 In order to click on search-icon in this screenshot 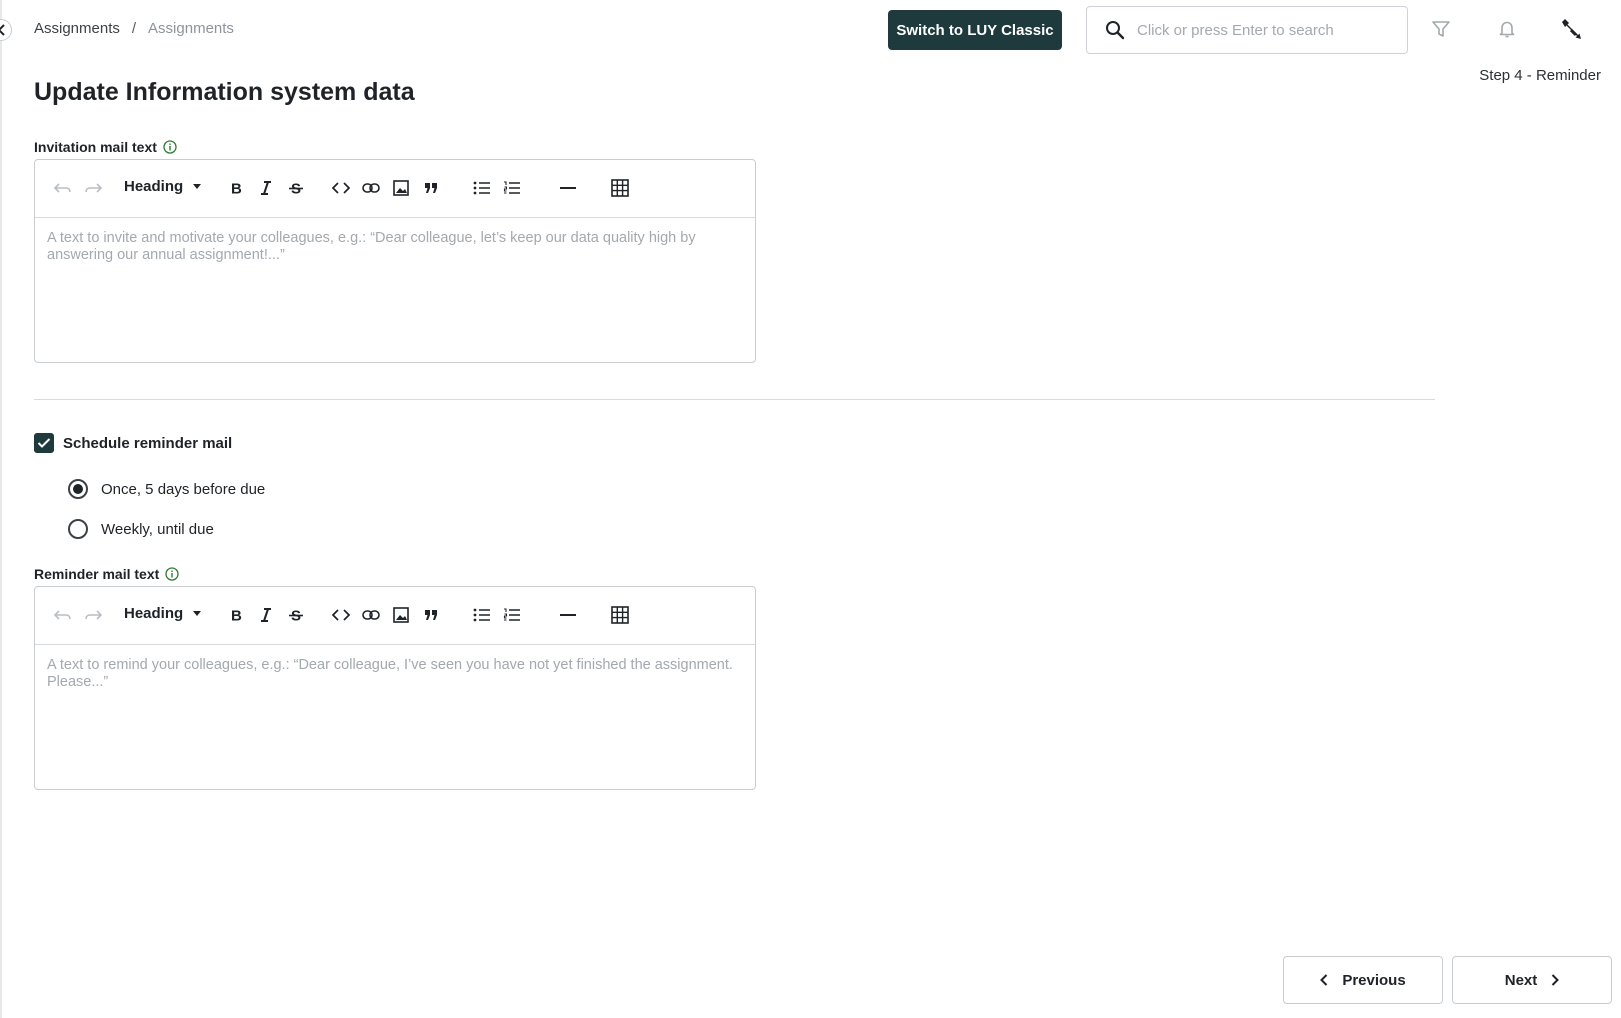, I will do `click(1115, 30)`.